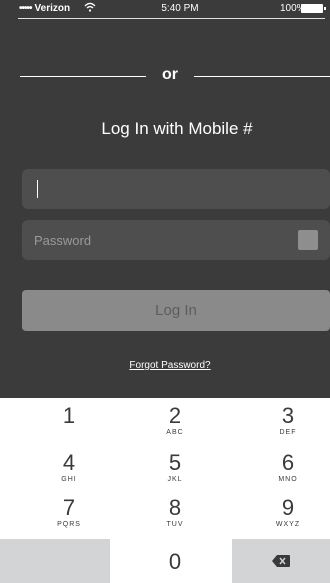 This screenshot has width=330, height=583. I want to click on key-8: 8 TUV, so click(175, 512).